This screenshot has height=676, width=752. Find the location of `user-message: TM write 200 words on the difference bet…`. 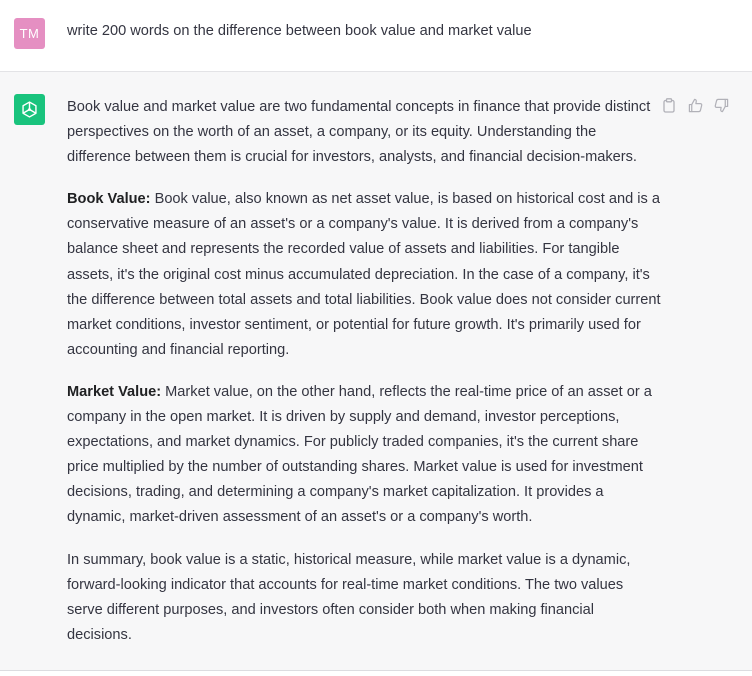

user-message: TM write 200 words on the difference bet… is located at coordinates (376, 36).